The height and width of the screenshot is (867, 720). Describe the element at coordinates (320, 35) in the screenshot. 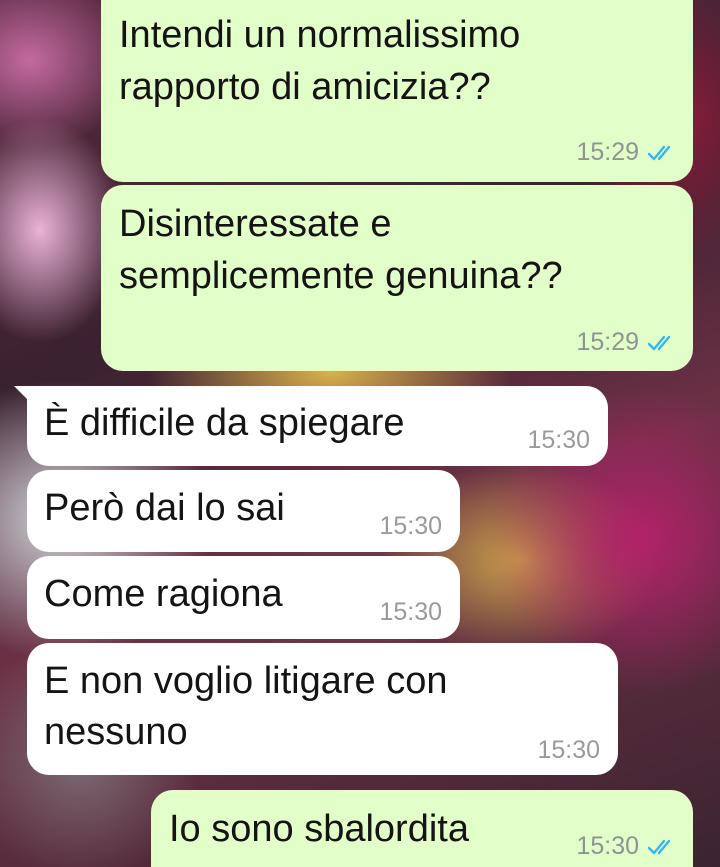

I see `message-text: Intendi un normalissimo` at that location.